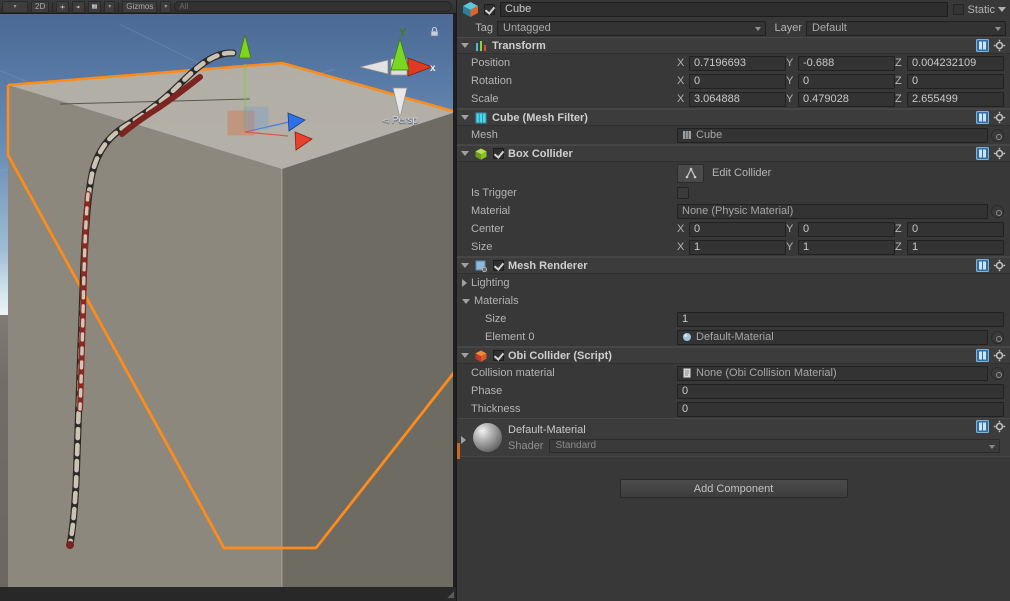 Image resolution: width=1010 pixels, height=601 pixels. What do you see at coordinates (733, 488) in the screenshot?
I see `add-component-button: Add Component` at bounding box center [733, 488].